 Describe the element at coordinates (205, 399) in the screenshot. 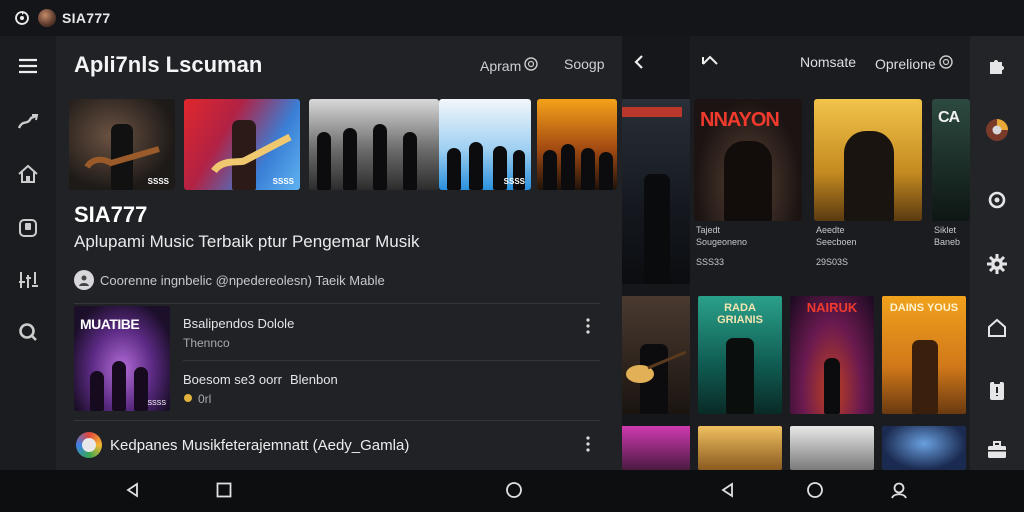

I see `track-rating-value: 0rl` at that location.